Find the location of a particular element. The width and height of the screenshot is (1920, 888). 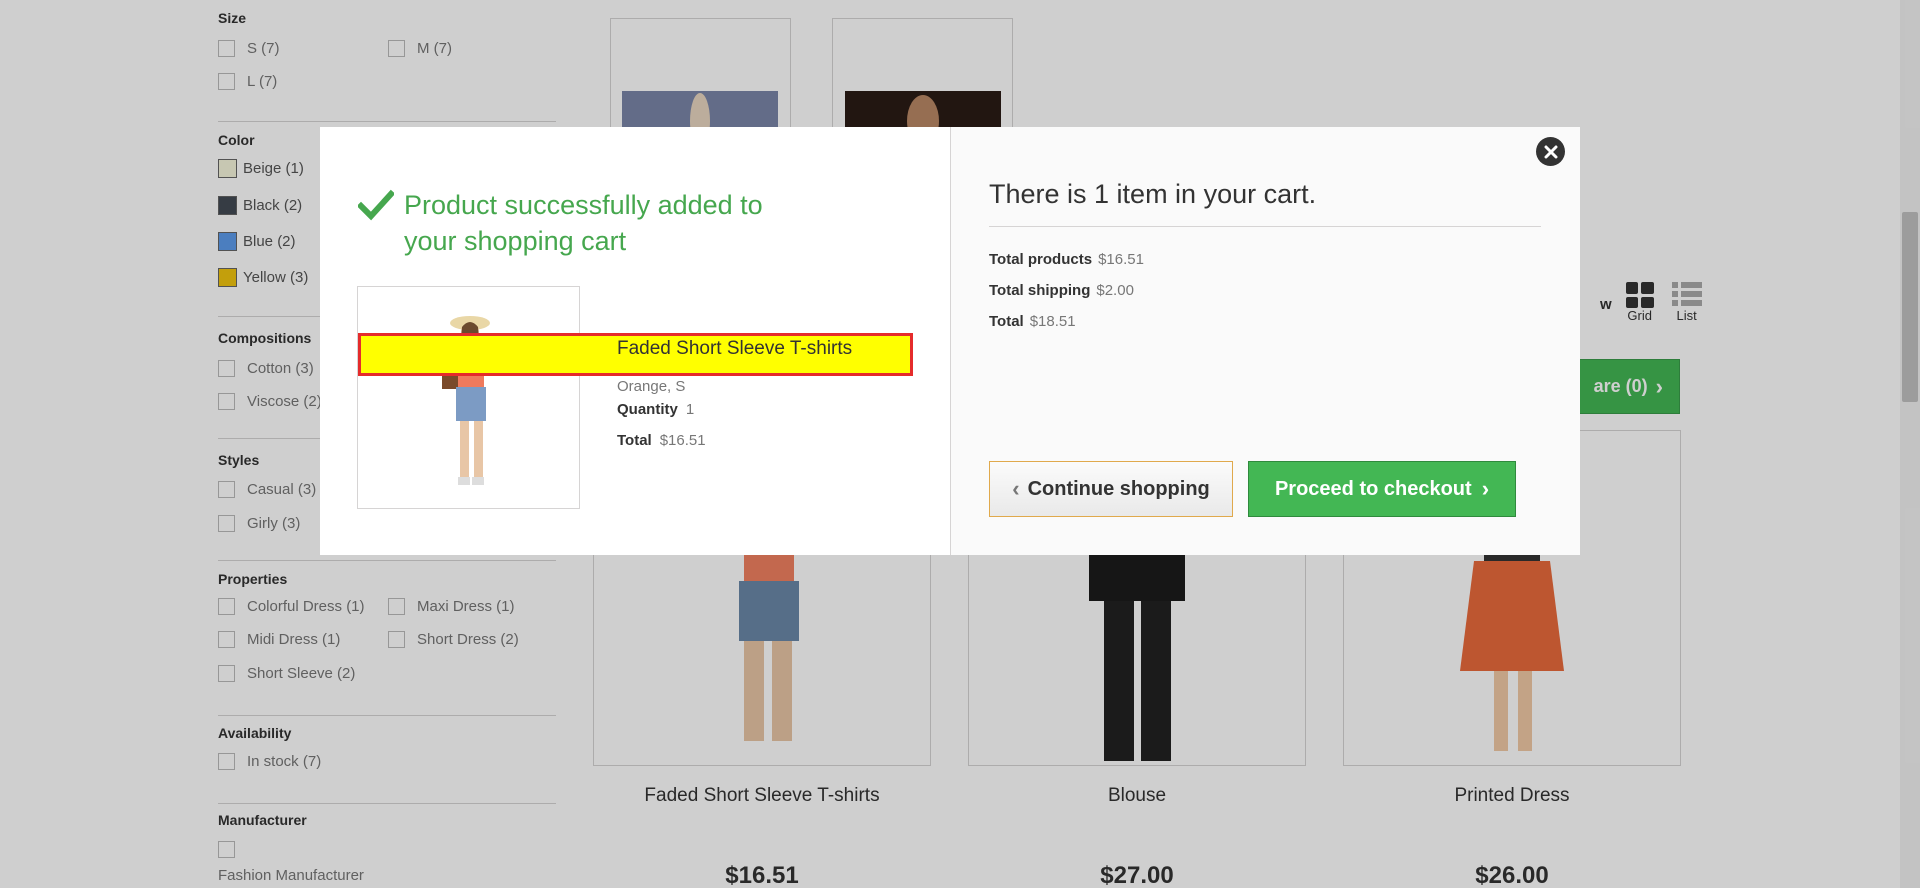

close-icon is located at coordinates (1550, 151).